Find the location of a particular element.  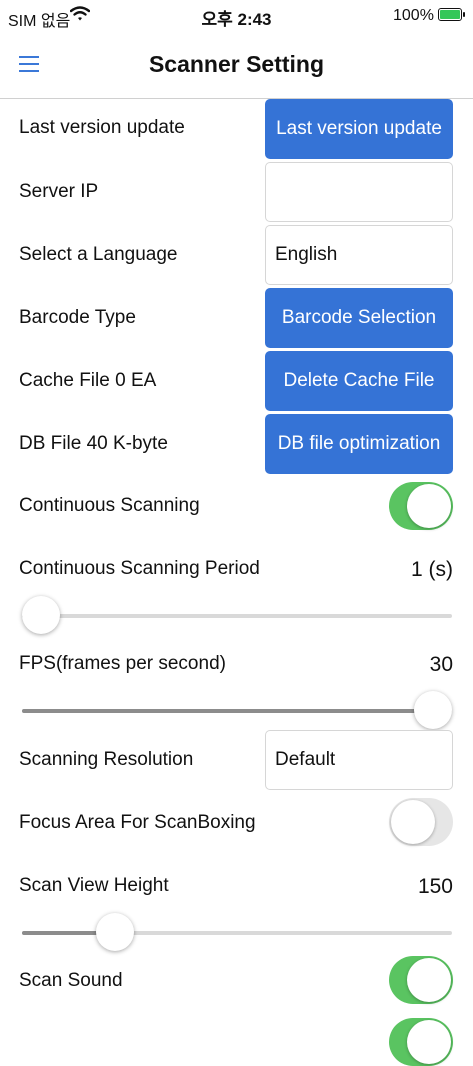

last-version-button: Last version update is located at coordinates (359, 129).